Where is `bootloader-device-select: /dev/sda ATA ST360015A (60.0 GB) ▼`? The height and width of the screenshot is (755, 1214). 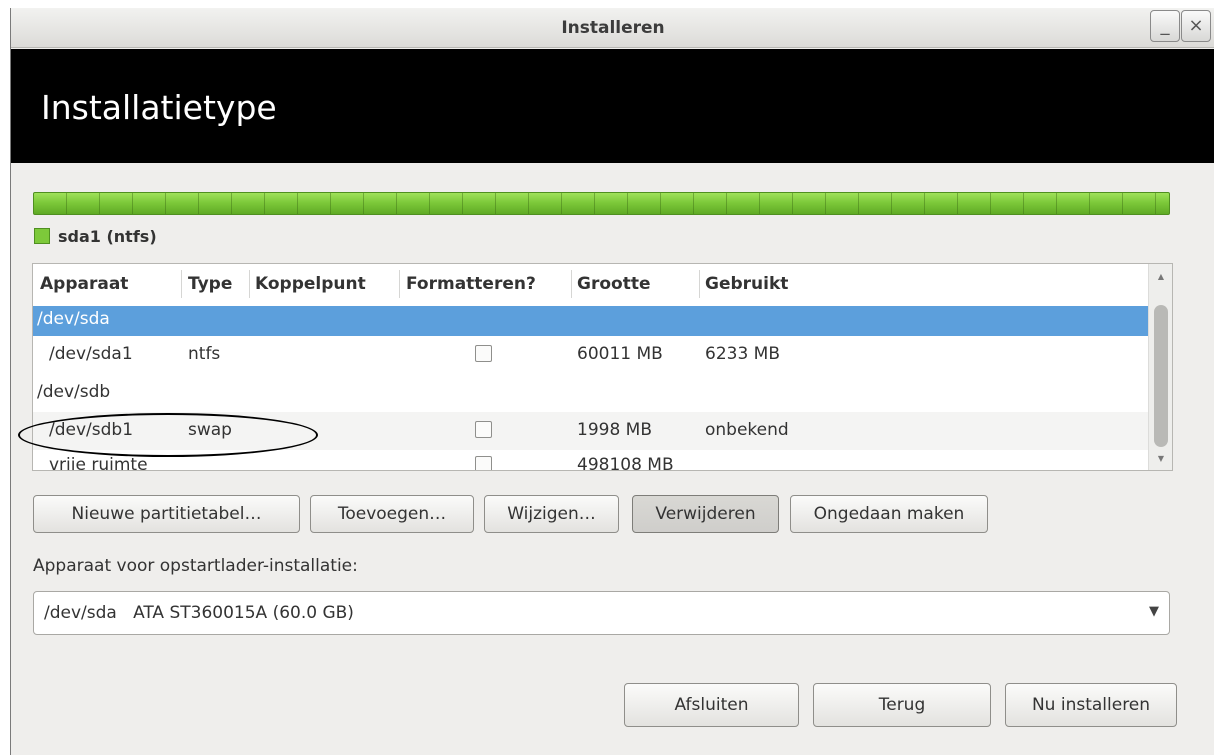 bootloader-device-select: /dev/sda ATA ST360015A (60.0 GB) ▼ is located at coordinates (601, 613).